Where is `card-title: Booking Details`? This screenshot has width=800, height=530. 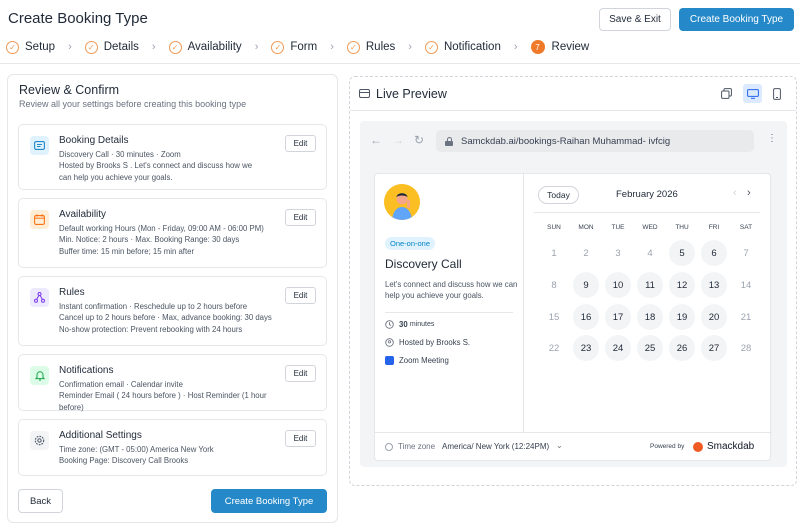
card-title: Booking Details is located at coordinates (94, 140).